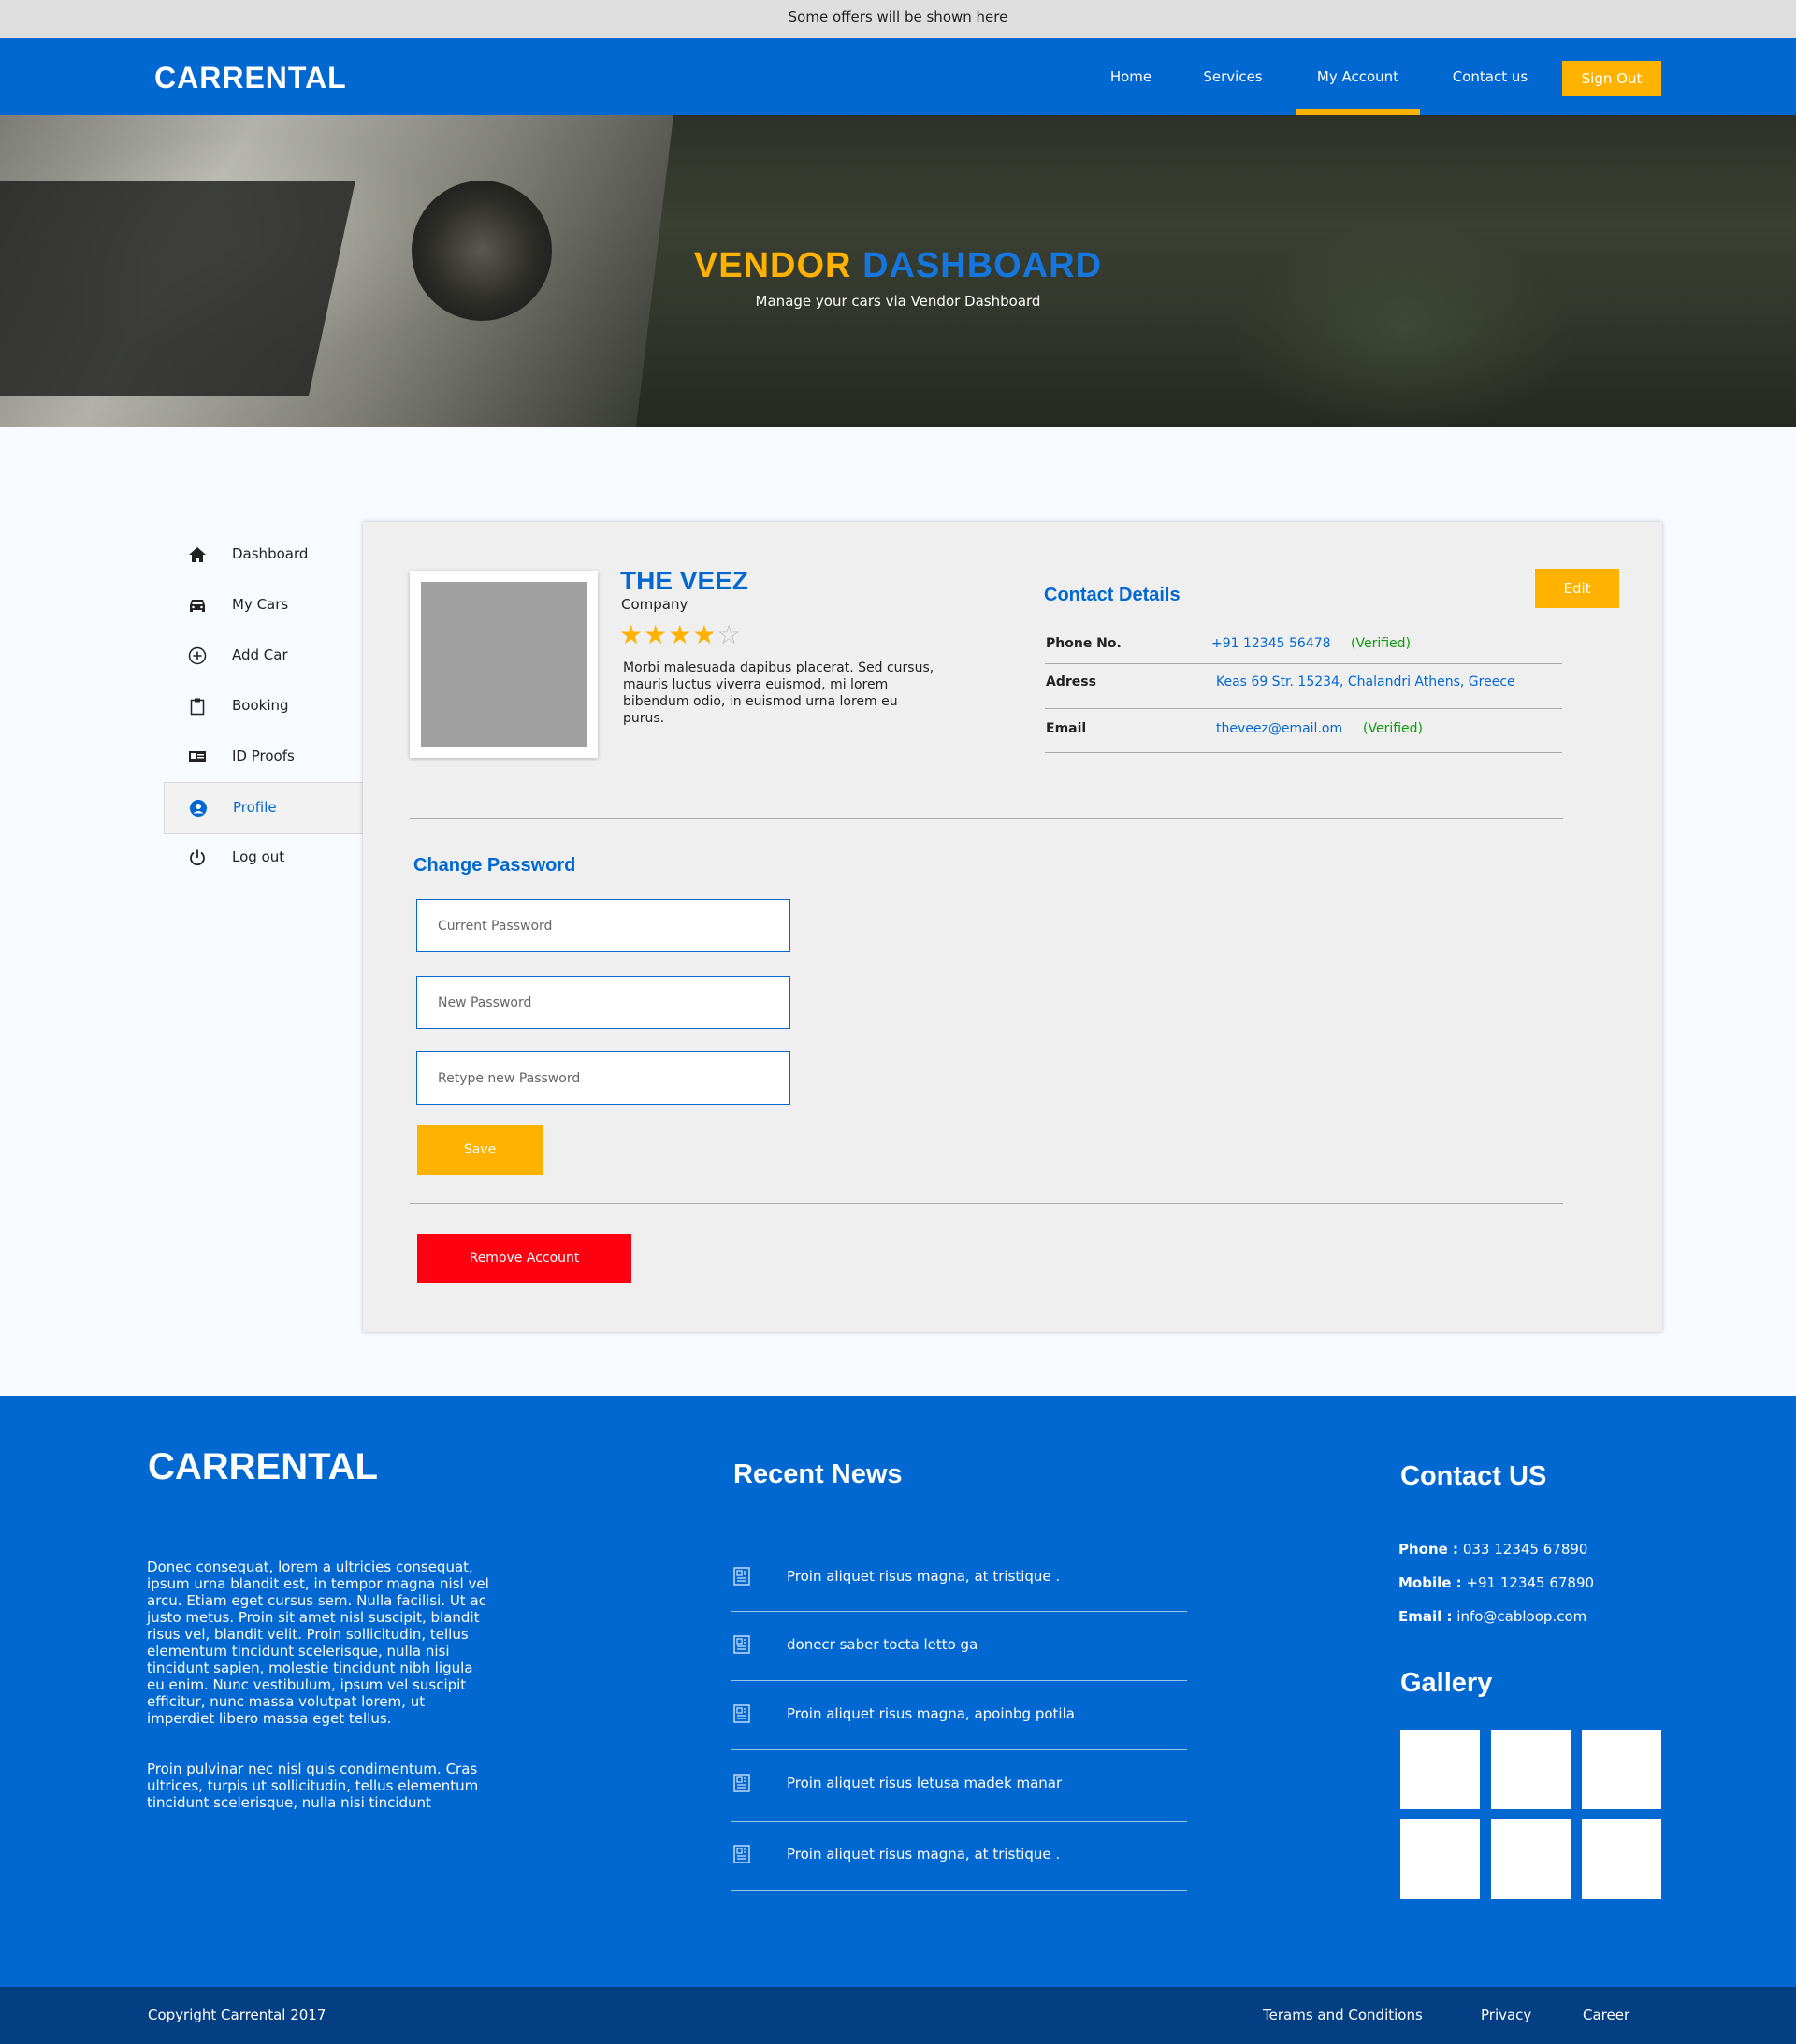 This screenshot has height=2044, width=1796. What do you see at coordinates (1428, 1549) in the screenshot?
I see `phone-label: Phone :` at bounding box center [1428, 1549].